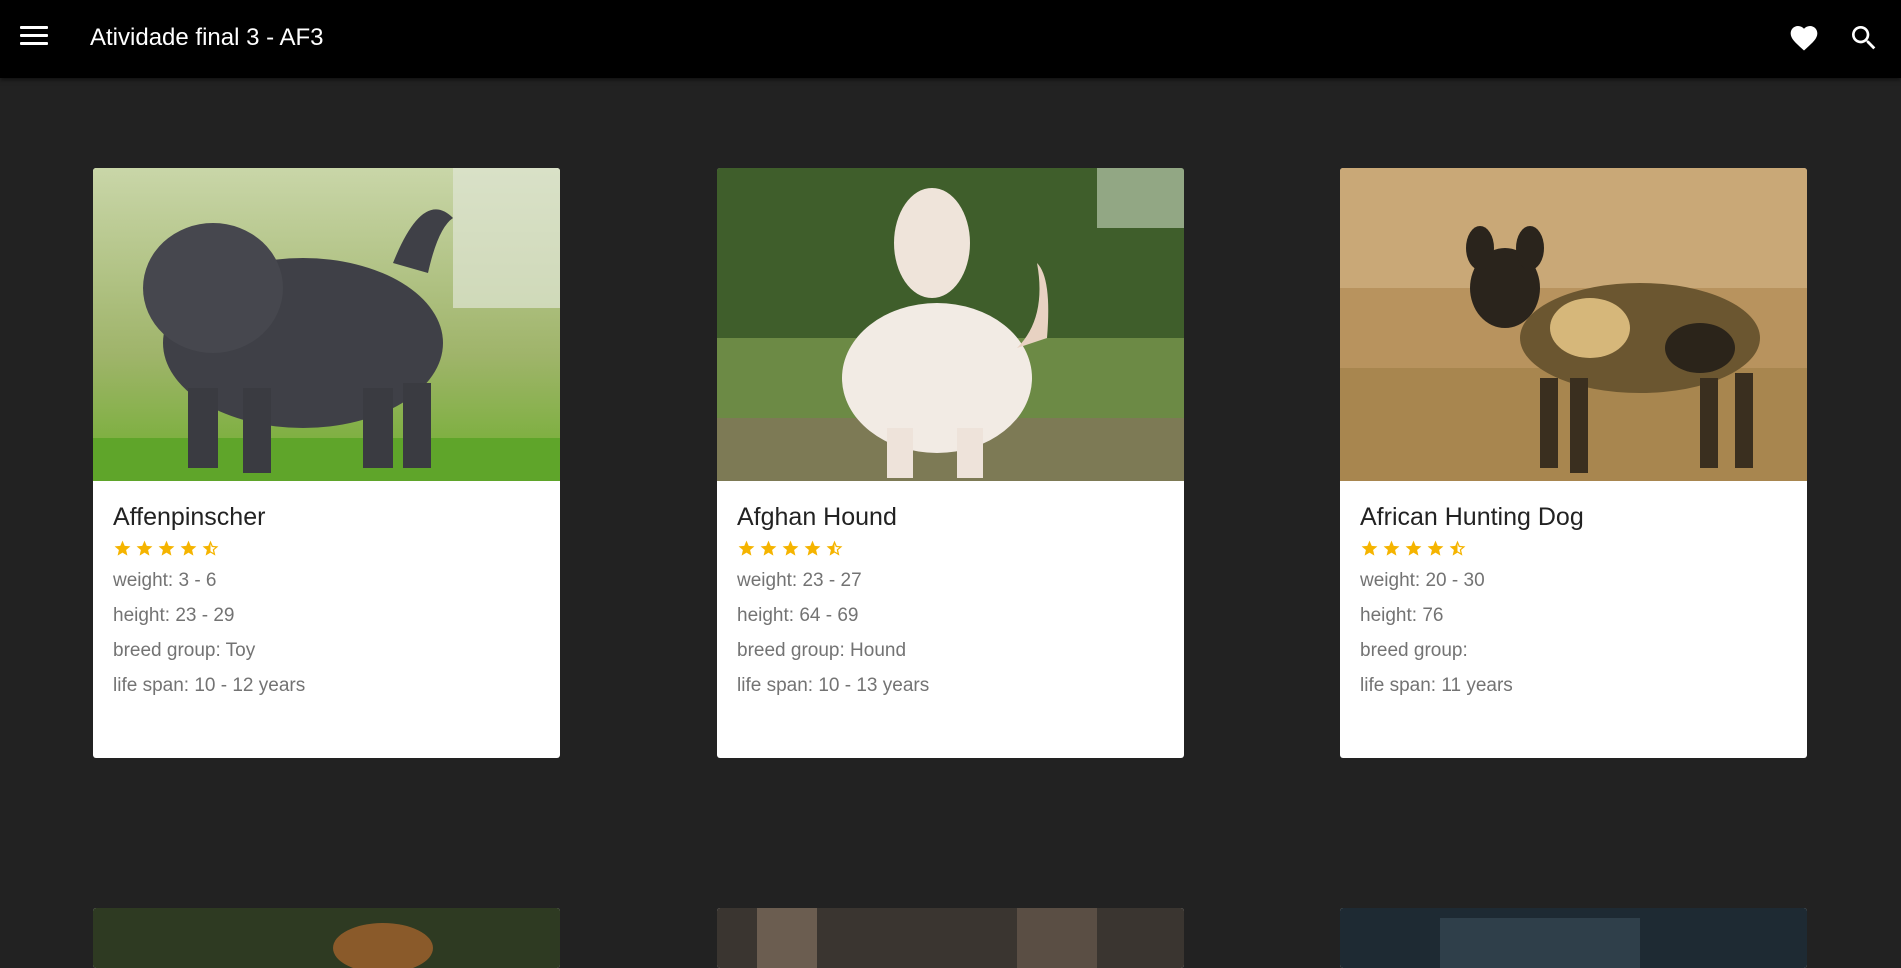  What do you see at coordinates (209, 685) in the screenshot?
I see `life-span-text: life span: 10 - 12 years` at bounding box center [209, 685].